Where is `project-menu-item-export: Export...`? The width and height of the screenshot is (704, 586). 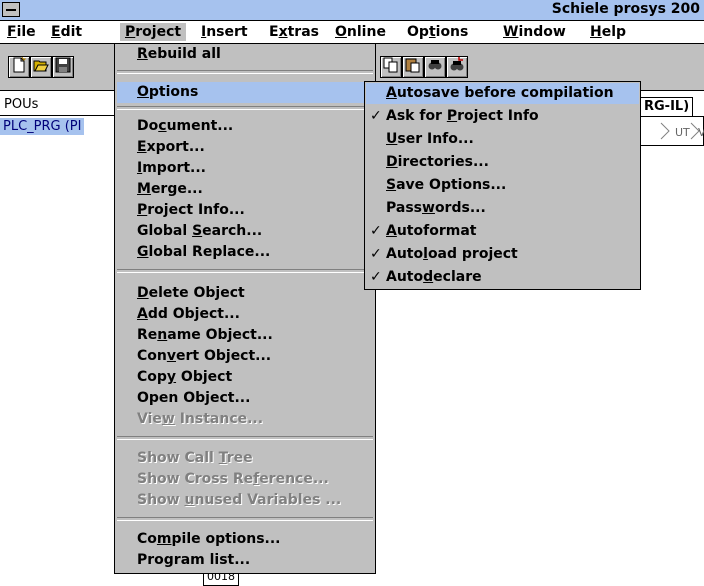 project-menu-item-export: Export... is located at coordinates (245, 147).